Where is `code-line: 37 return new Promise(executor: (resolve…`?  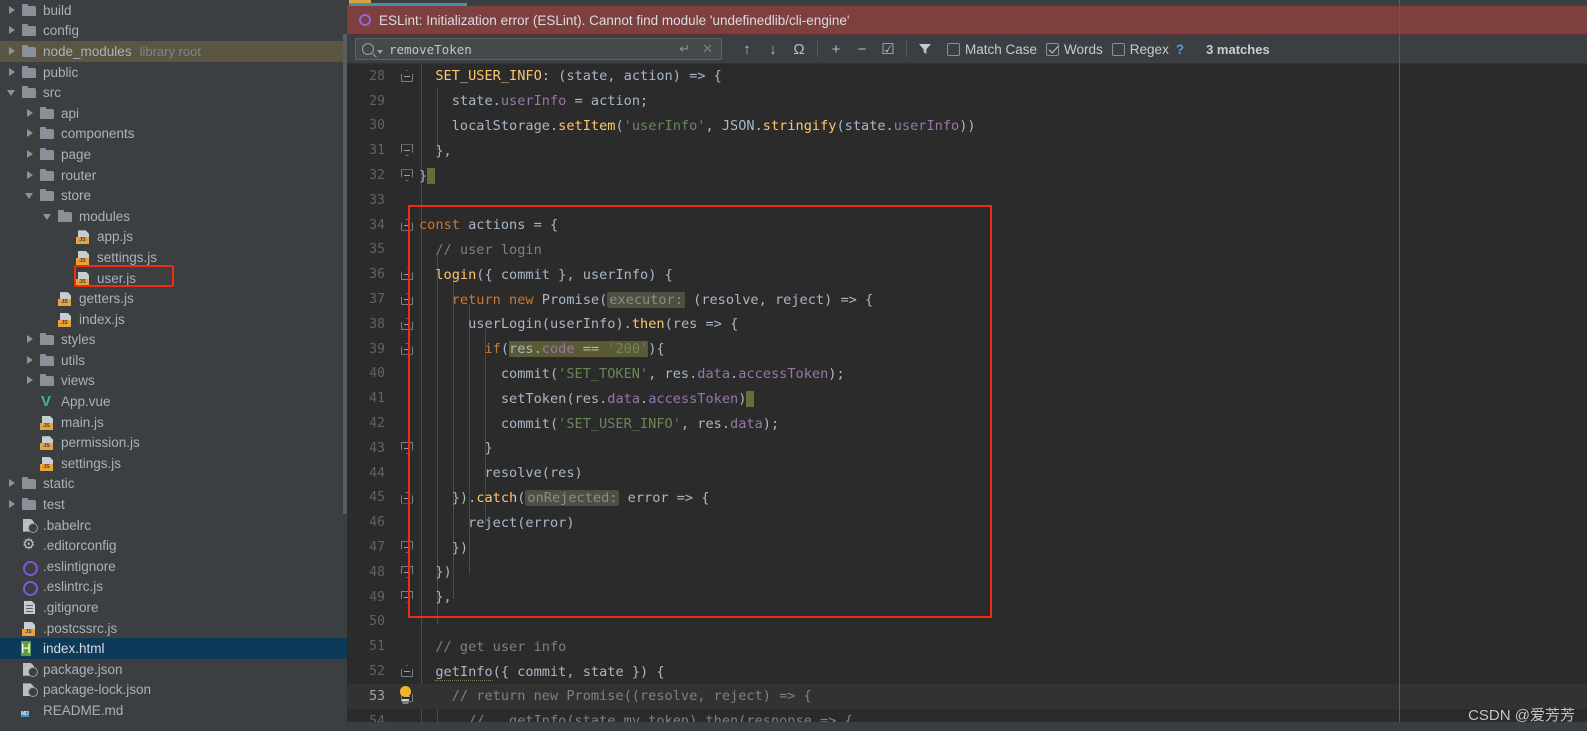 code-line: 37 return new Promise(executor: (resolve… is located at coordinates (967, 299).